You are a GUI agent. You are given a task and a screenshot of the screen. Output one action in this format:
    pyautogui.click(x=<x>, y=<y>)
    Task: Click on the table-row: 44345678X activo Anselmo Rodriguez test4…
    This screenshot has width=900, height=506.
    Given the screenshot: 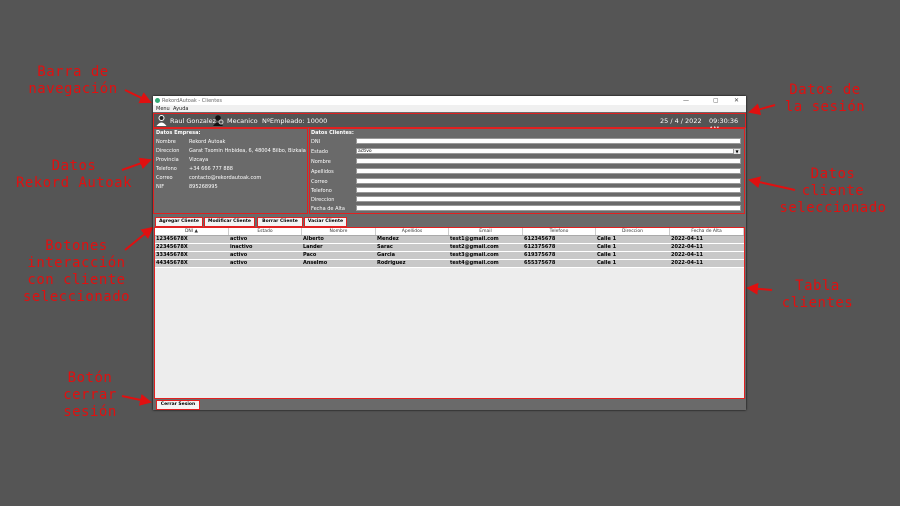 What is the action you would take?
    pyautogui.click(x=449, y=264)
    